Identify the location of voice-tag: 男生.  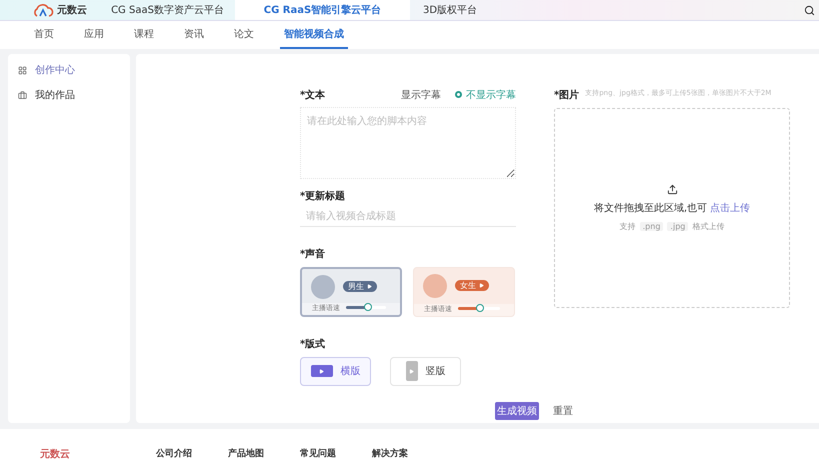
(360, 286).